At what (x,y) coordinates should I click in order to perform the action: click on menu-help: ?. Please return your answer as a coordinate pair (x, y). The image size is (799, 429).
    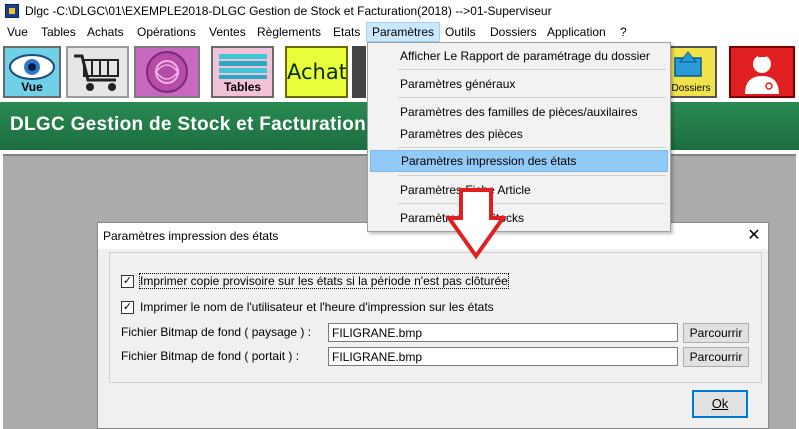
    Looking at the image, I should click on (623, 32).